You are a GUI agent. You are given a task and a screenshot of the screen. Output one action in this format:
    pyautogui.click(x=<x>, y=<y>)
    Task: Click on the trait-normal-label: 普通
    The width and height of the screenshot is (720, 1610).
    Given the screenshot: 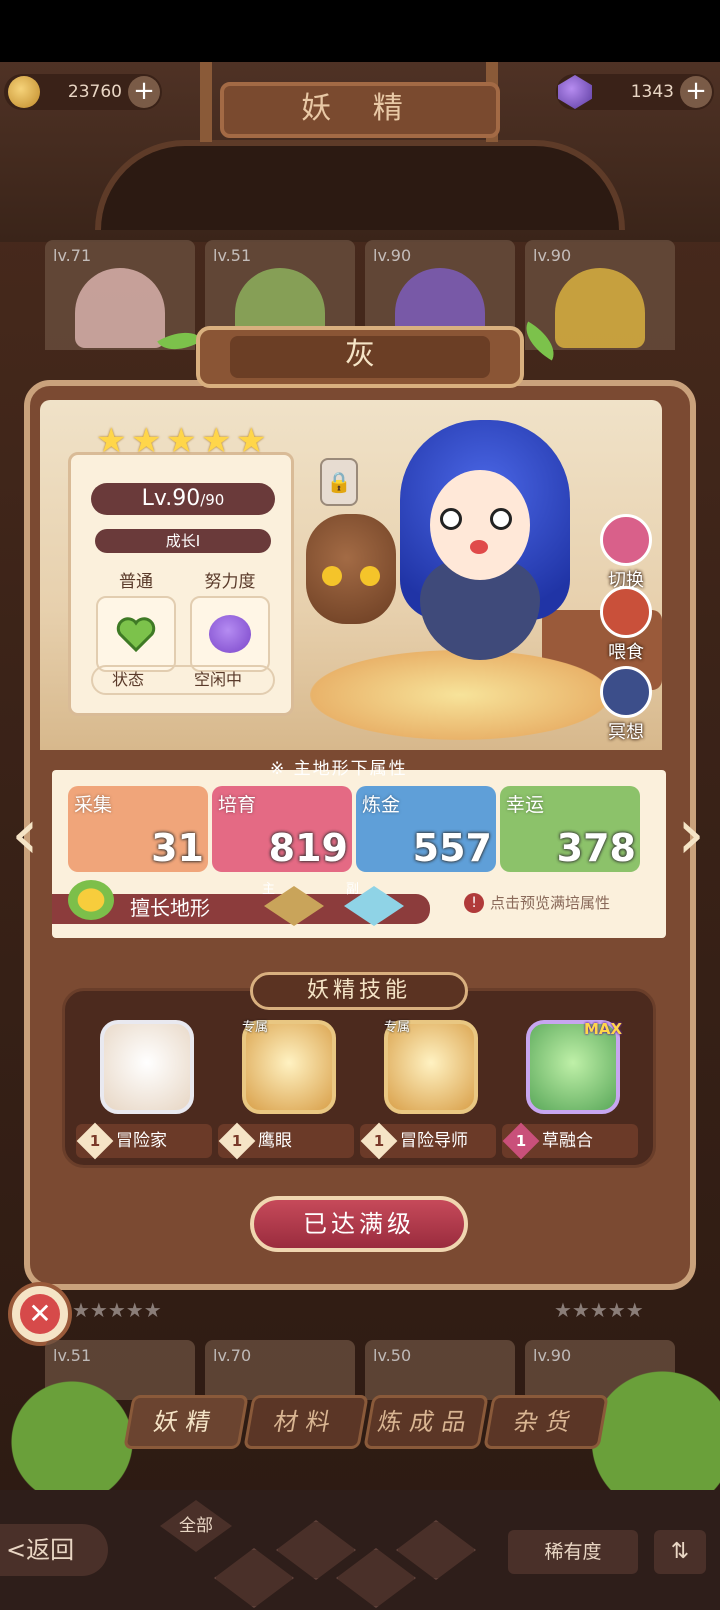 What is the action you would take?
    pyautogui.click(x=136, y=582)
    